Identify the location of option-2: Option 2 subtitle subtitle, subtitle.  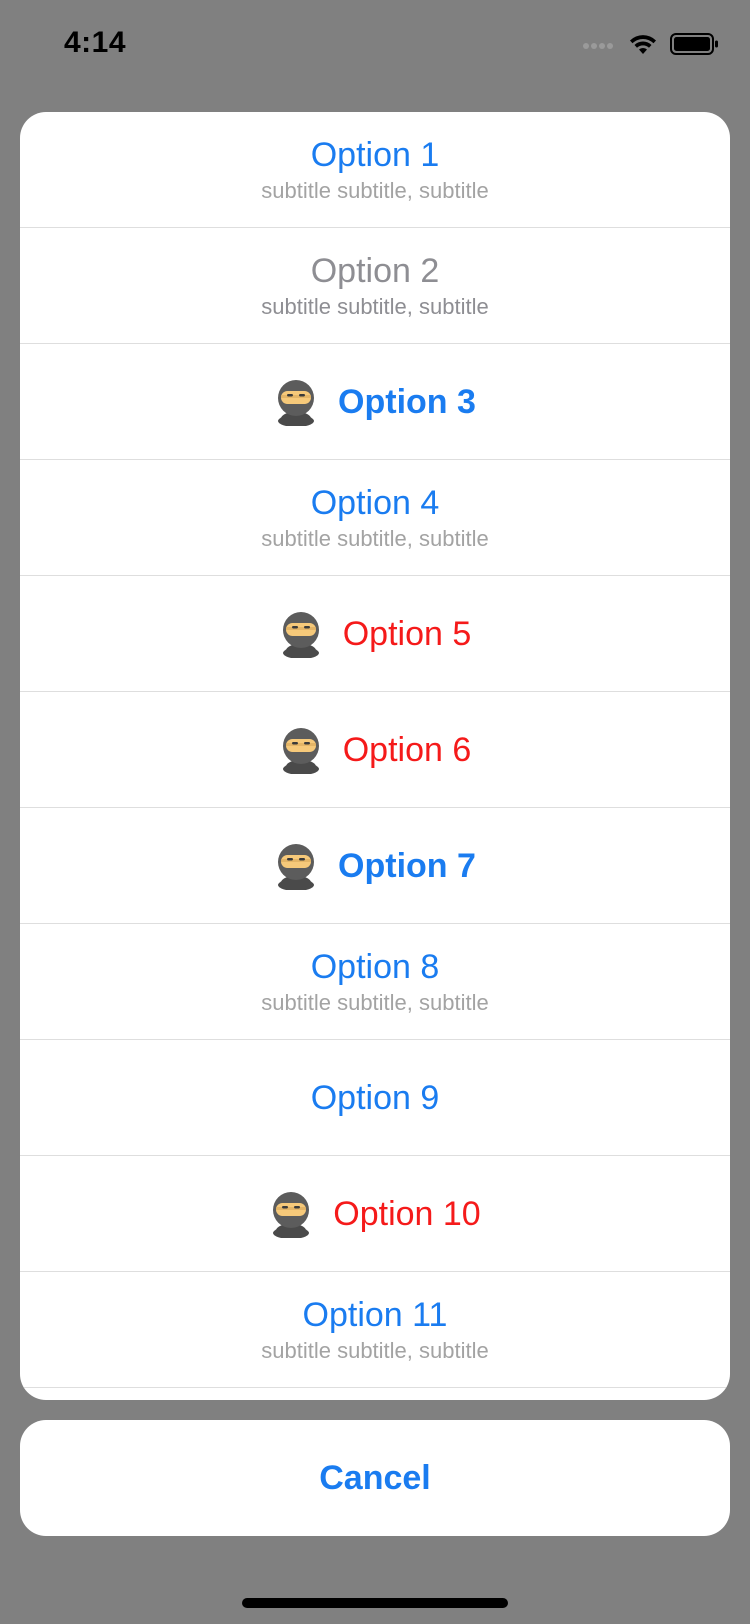
(375, 286).